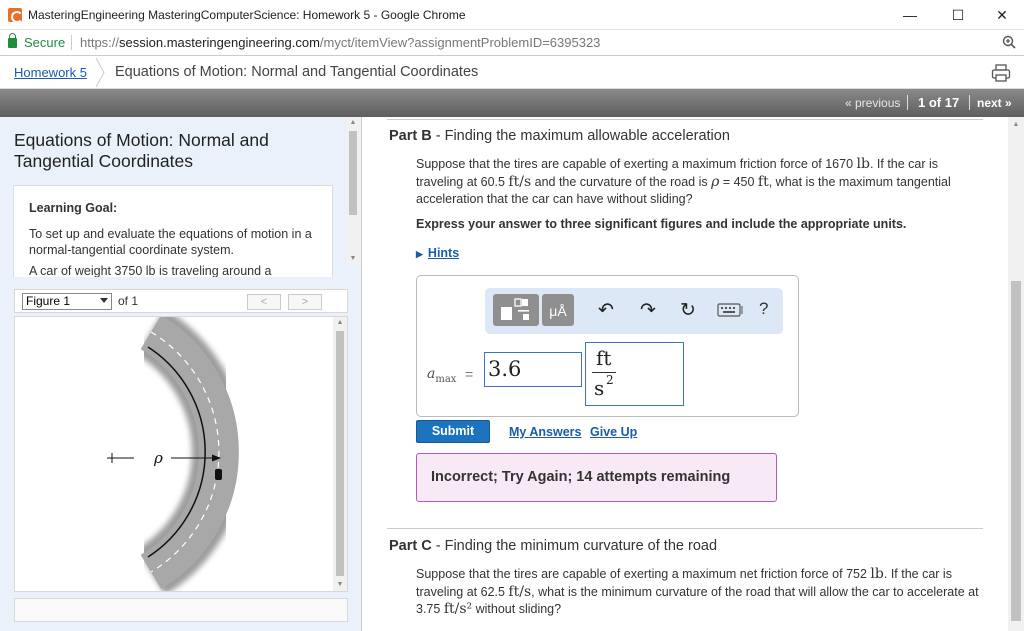 The image size is (1024, 631). What do you see at coordinates (533, 369) in the screenshot?
I see `answer-value-input: 3.6` at bounding box center [533, 369].